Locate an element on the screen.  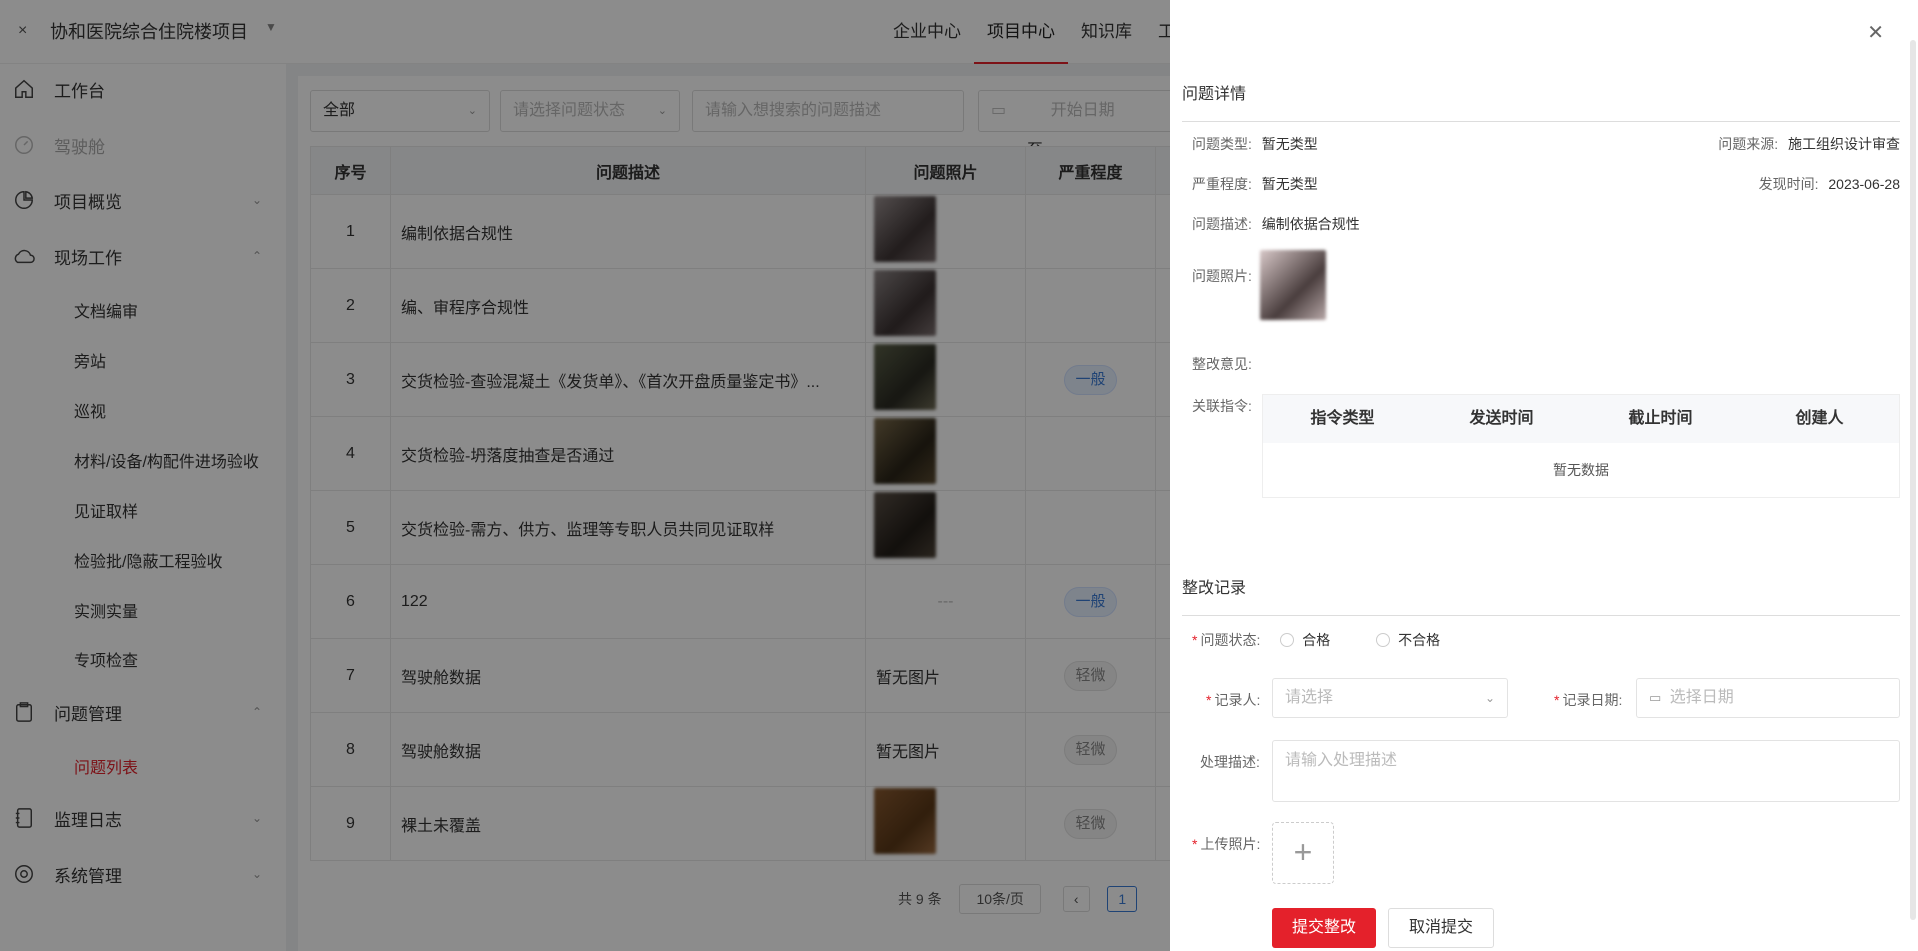
section-title-detail: 问题详情 is located at coordinates (1214, 94).